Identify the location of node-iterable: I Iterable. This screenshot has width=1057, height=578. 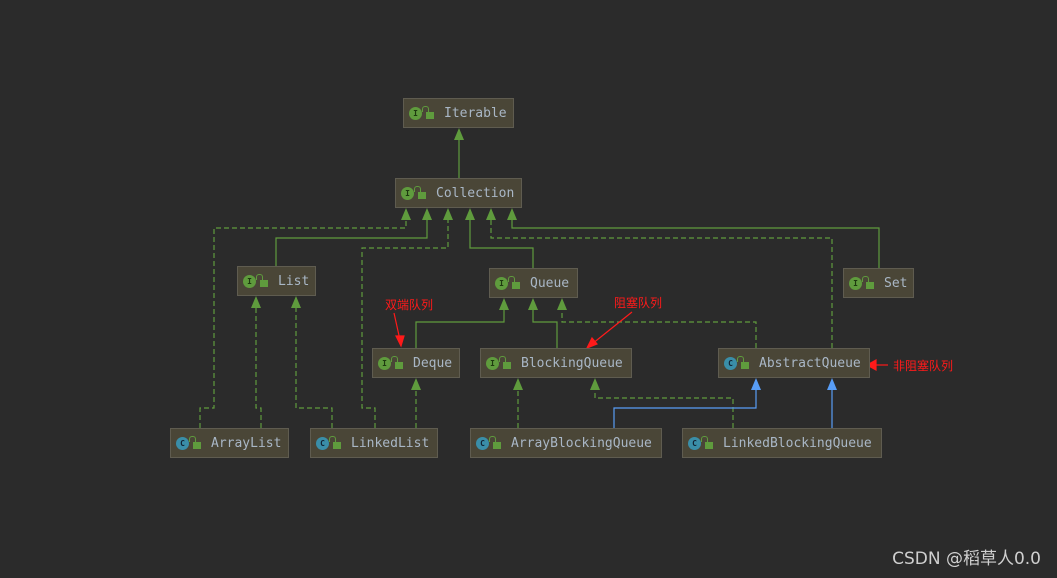
(458, 113).